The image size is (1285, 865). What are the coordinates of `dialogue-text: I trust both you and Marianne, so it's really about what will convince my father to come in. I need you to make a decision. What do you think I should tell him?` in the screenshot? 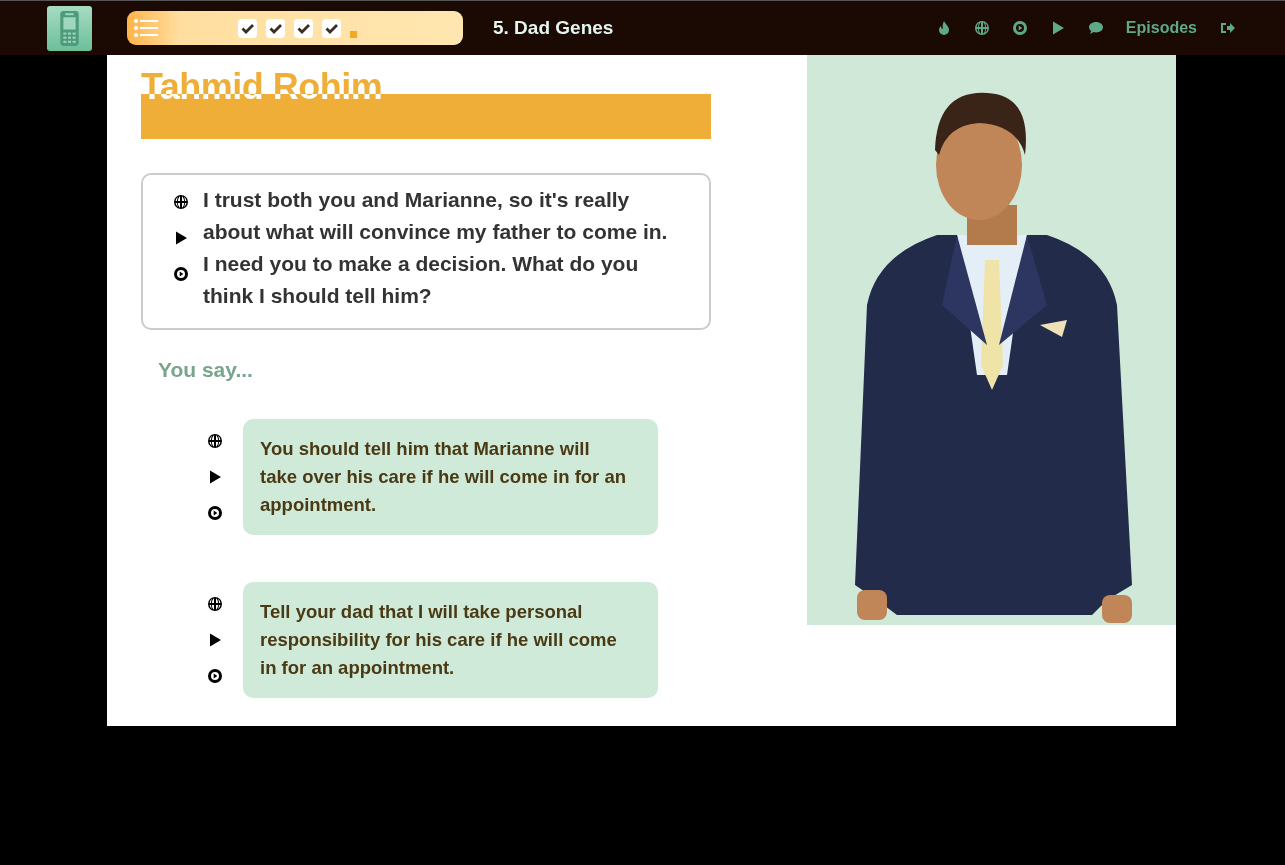 It's located at (436, 248).